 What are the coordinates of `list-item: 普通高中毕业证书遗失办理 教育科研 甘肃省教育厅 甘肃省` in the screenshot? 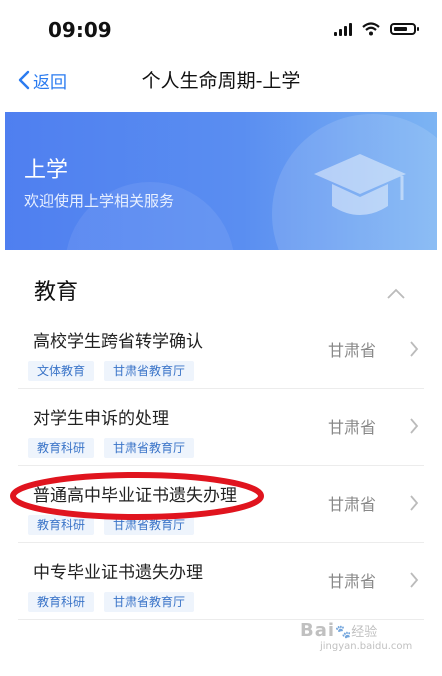 It's located at (221, 504).